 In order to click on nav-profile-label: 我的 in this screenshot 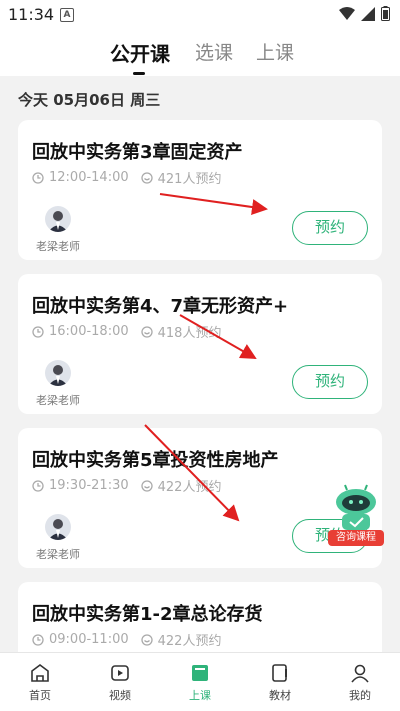, I will do `click(360, 695)`.